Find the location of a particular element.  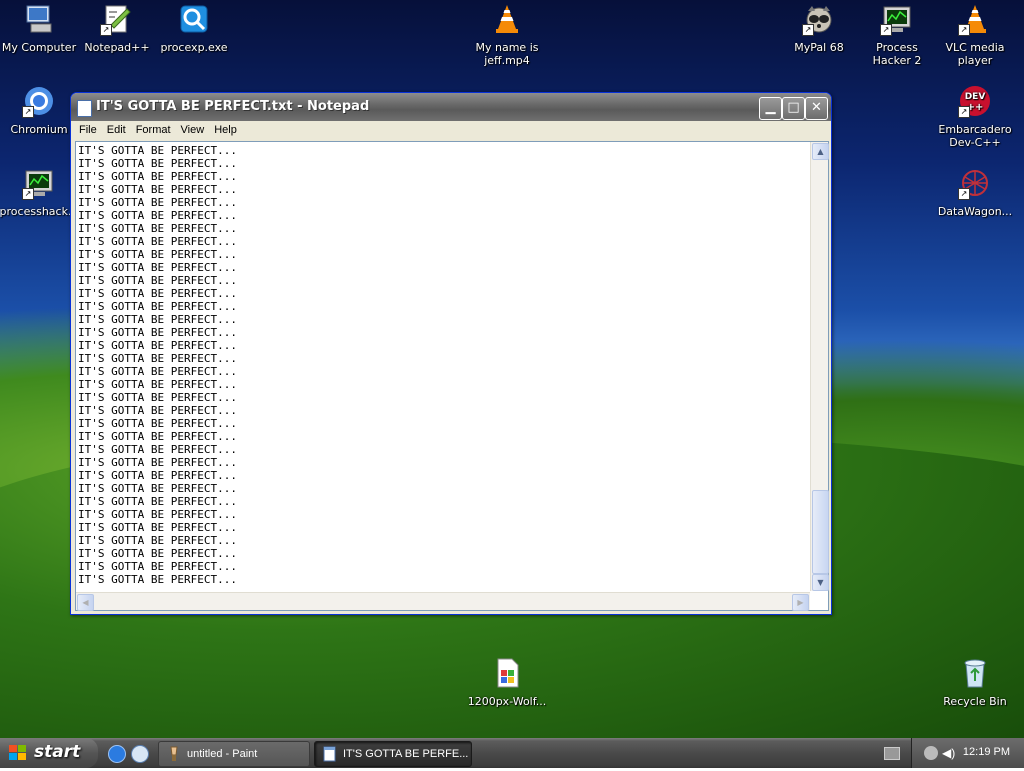

svg-text: DEV is located at coordinates (975, 97).